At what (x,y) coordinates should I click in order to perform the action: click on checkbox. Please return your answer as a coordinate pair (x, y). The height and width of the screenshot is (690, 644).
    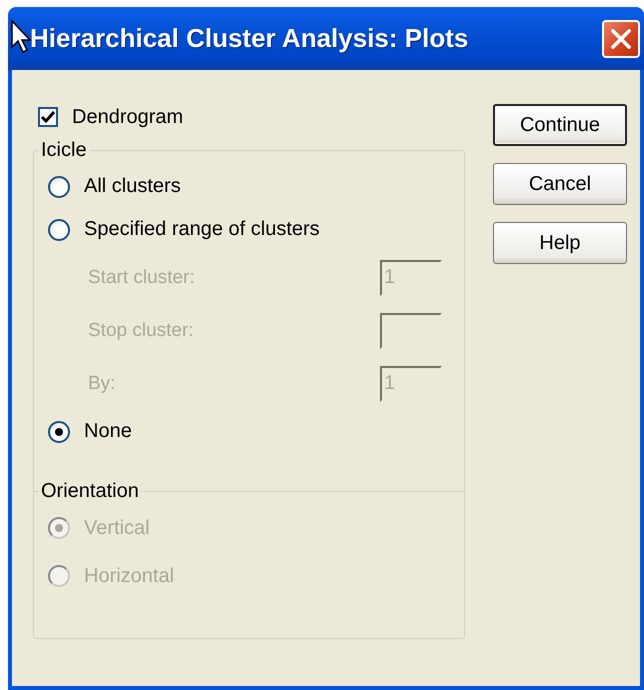
    Looking at the image, I should click on (48, 117).